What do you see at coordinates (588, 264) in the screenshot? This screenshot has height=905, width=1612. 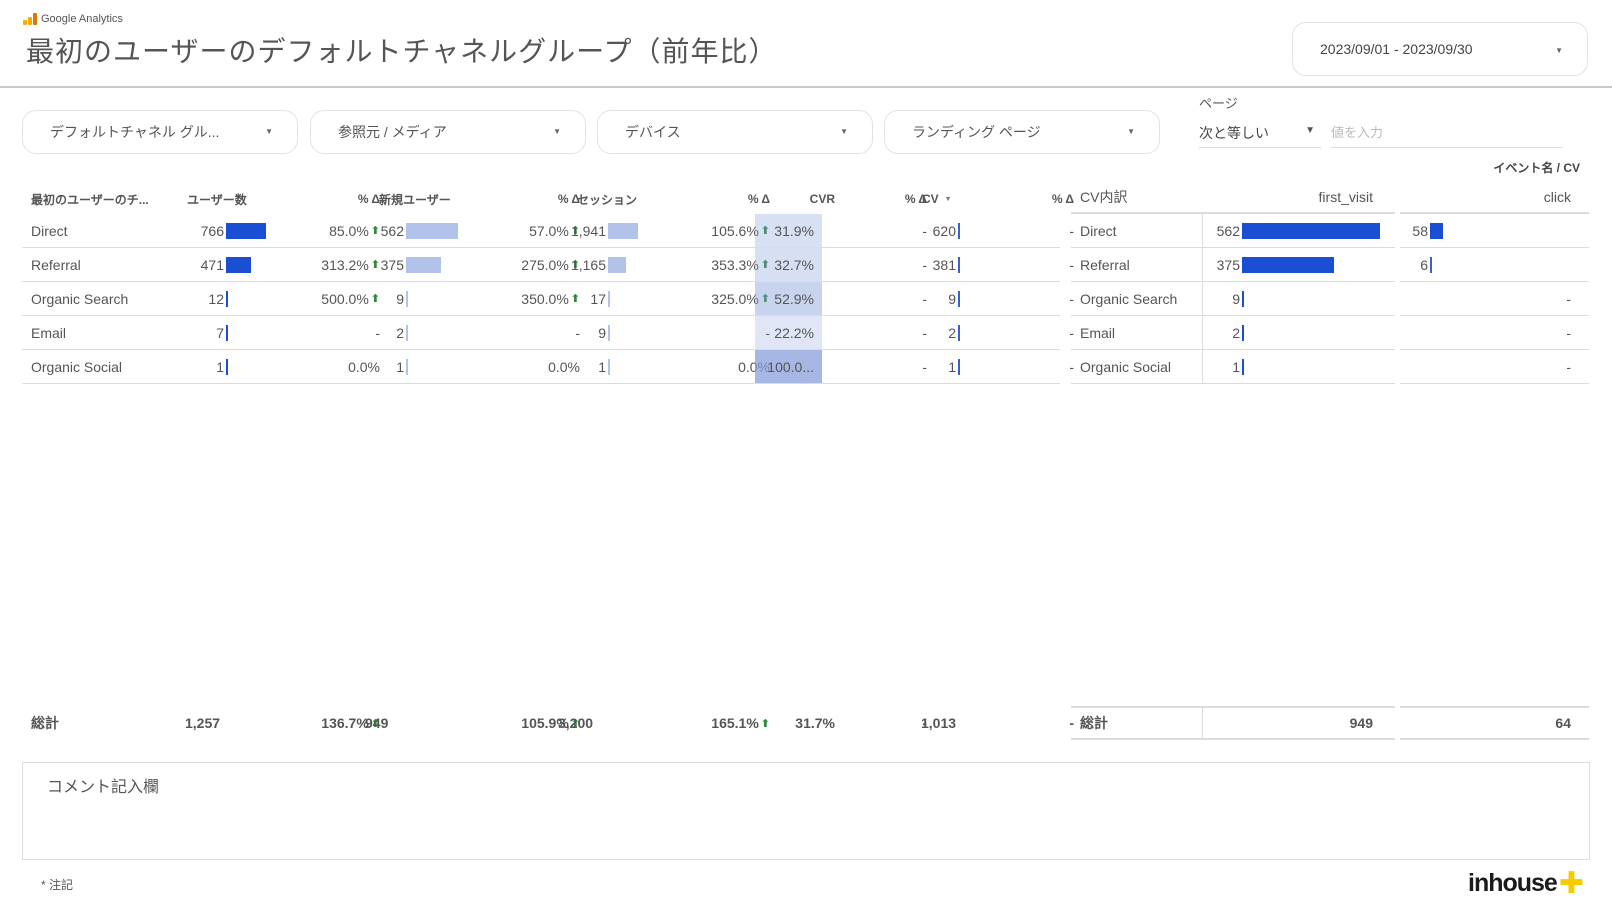 I see `sessions-value: 1,165` at bounding box center [588, 264].